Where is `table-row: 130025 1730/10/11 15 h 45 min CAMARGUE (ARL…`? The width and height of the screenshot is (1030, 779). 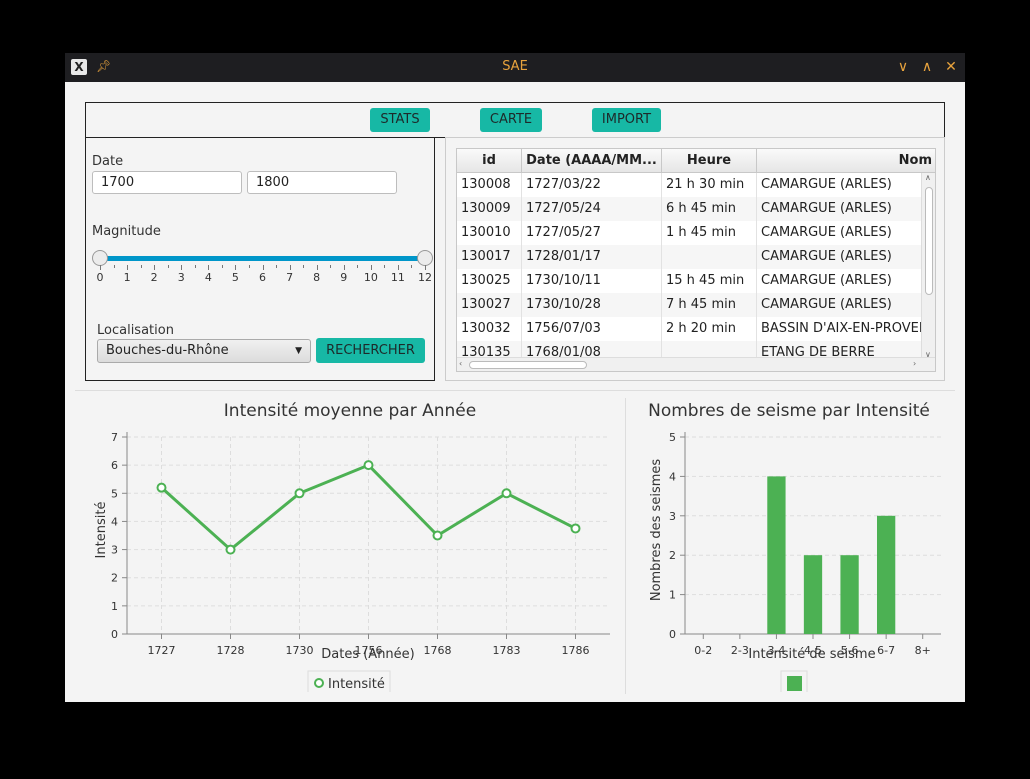 table-row: 130025 1730/10/11 15 h 45 min CAMARGUE (ARL… is located at coordinates (690, 281).